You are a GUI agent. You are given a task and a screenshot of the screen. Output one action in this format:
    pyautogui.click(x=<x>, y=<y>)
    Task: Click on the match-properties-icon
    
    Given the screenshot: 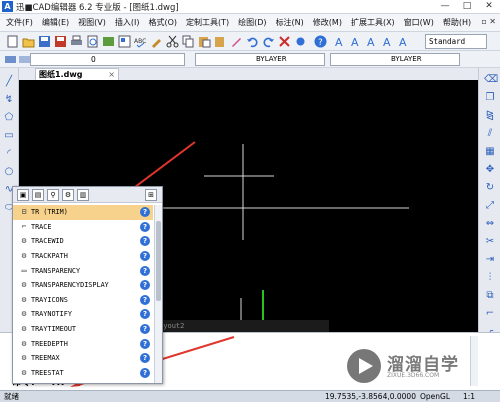 What is the action you would take?
    pyautogui.click(x=156, y=41)
    